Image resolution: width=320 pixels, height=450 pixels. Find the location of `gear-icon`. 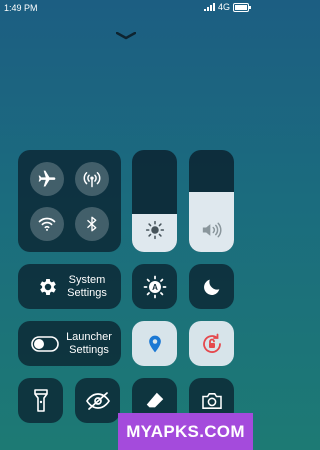

gear-icon is located at coordinates (48, 287).